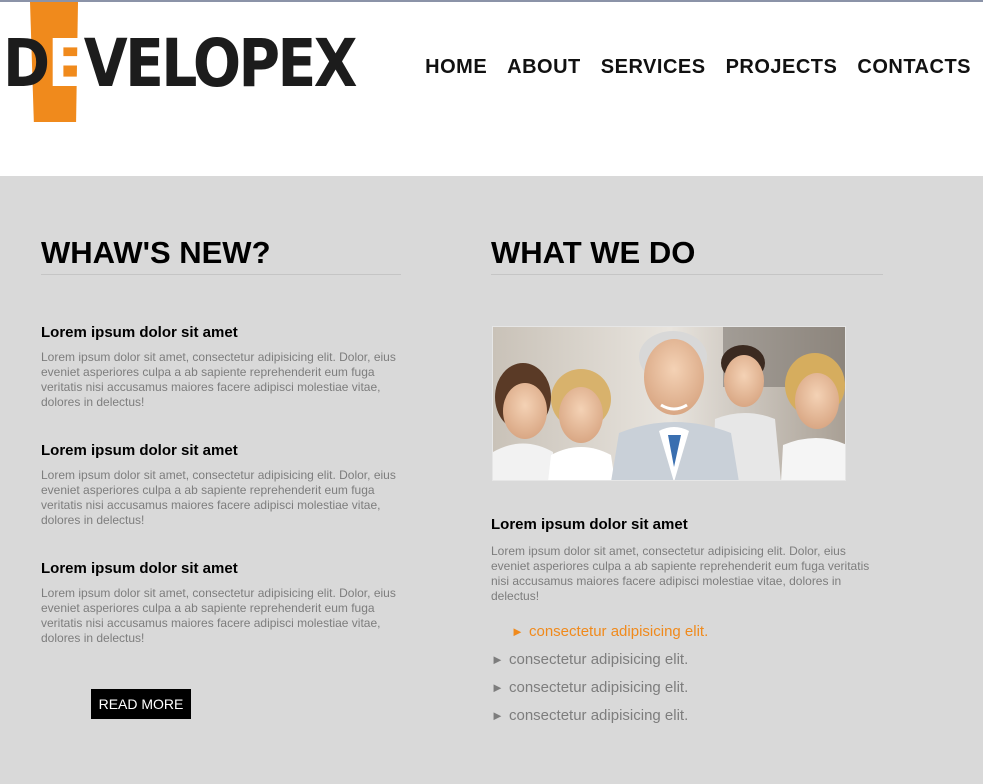 This screenshot has height=784, width=983. I want to click on main-nav: HOME ABOUT SERVICES PROJECTS CONTACTS, so click(698, 67).